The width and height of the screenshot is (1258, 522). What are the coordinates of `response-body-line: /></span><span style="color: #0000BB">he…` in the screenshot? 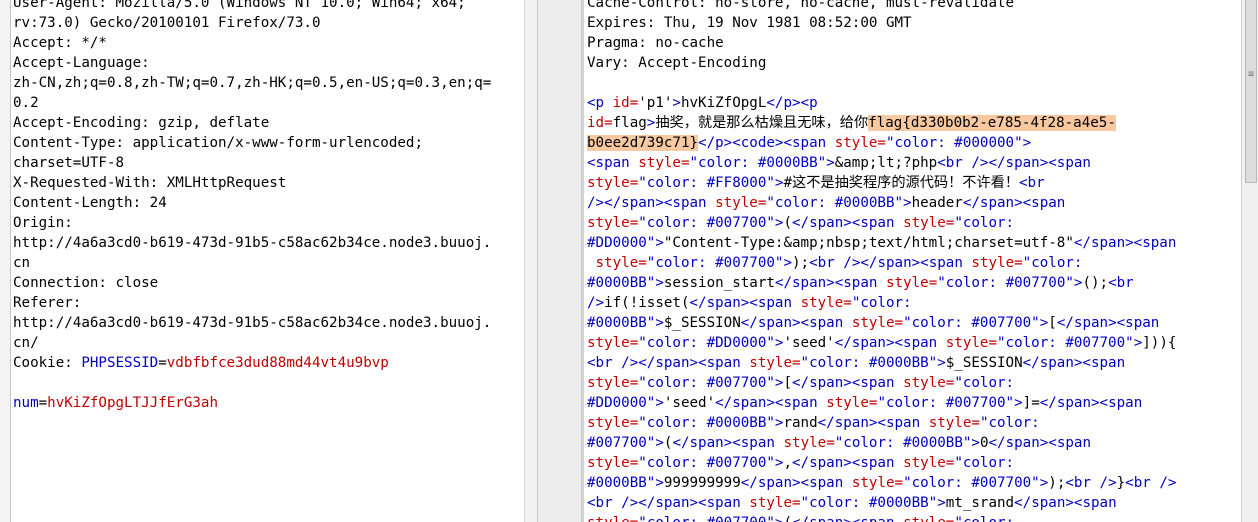 It's located at (914, 203).